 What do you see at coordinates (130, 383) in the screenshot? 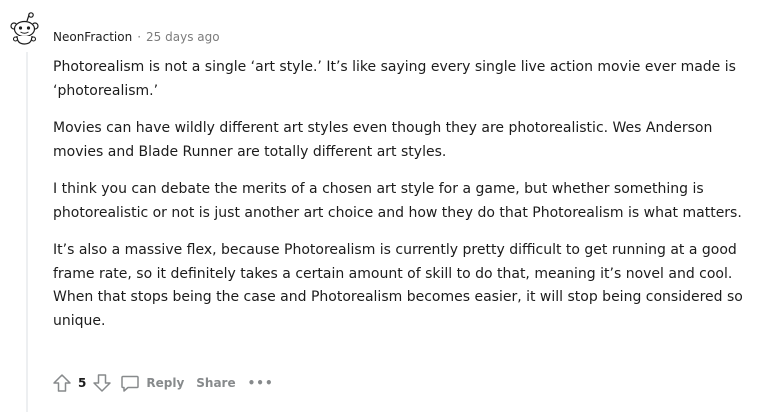
I see `comment-bubble-icon` at bounding box center [130, 383].